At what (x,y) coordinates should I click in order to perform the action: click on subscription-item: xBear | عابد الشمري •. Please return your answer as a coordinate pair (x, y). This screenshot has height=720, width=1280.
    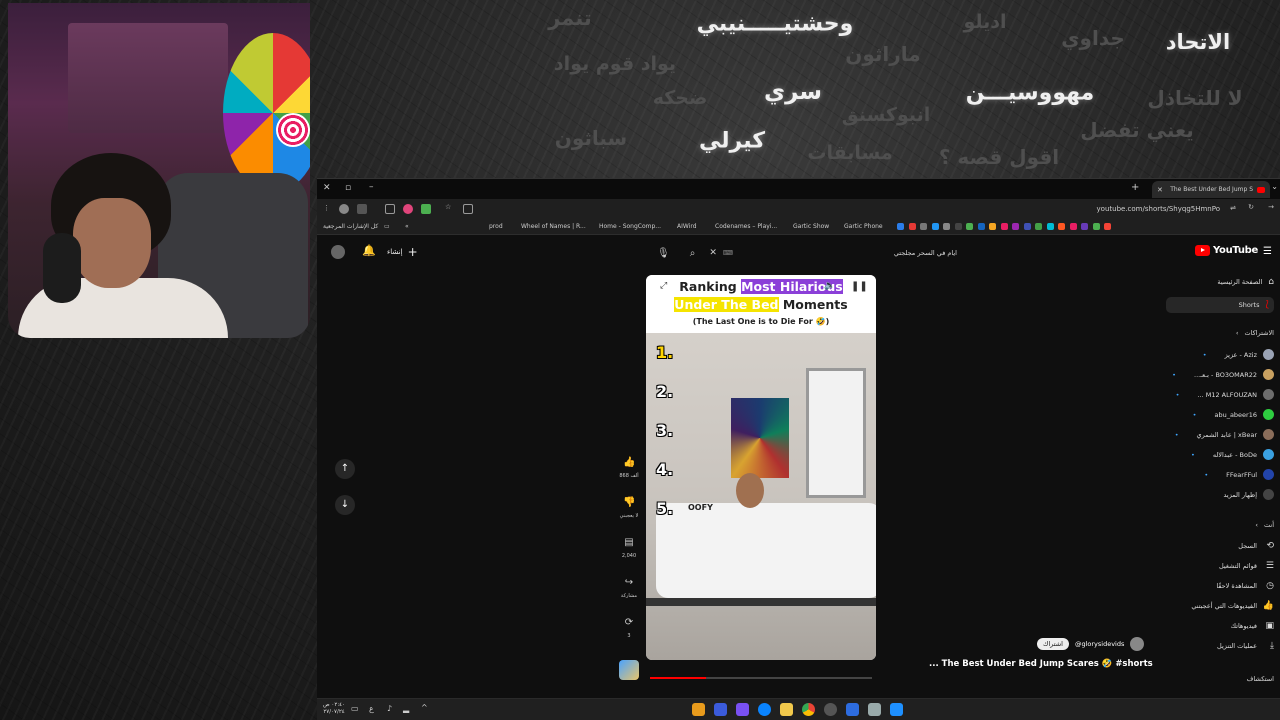
    Looking at the image, I should click on (1224, 434).